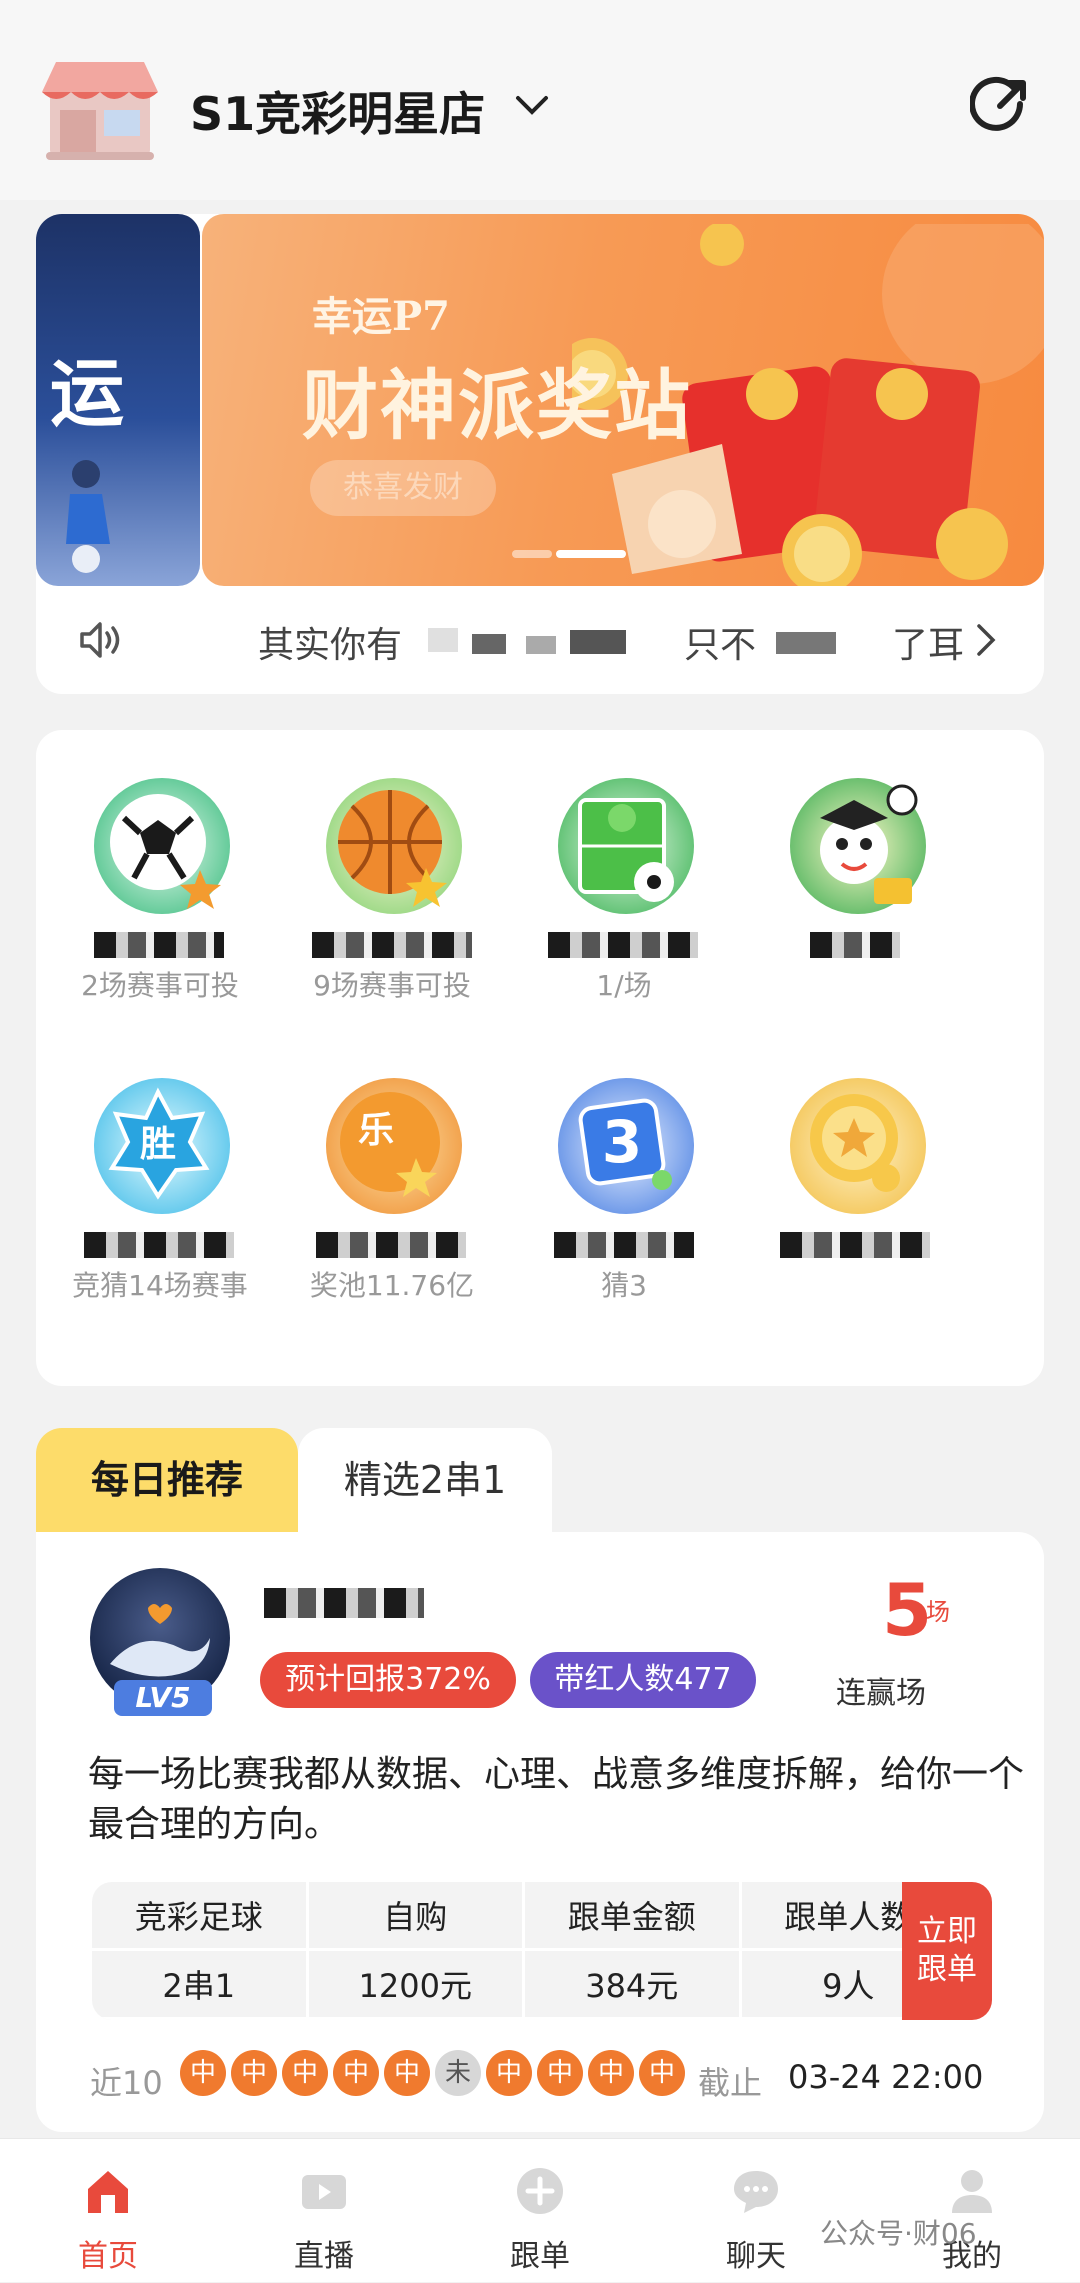  What do you see at coordinates (324, 2191) in the screenshot?
I see `live-icon` at bounding box center [324, 2191].